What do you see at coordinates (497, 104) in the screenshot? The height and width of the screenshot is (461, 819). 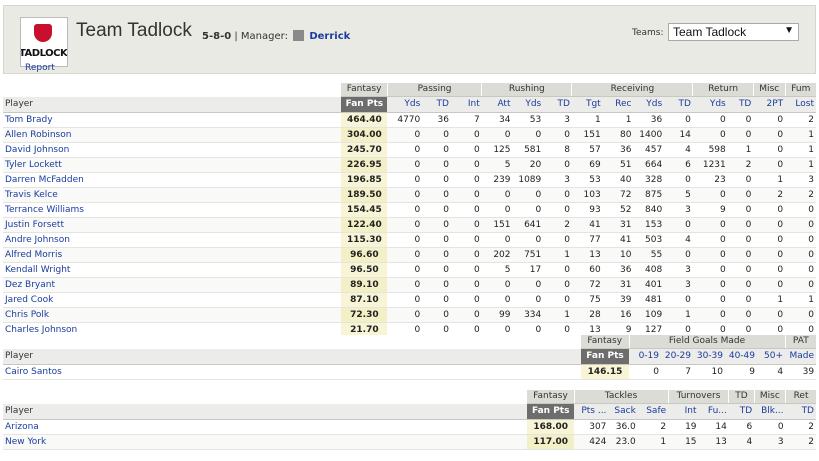 I see `column-header: Att` at bounding box center [497, 104].